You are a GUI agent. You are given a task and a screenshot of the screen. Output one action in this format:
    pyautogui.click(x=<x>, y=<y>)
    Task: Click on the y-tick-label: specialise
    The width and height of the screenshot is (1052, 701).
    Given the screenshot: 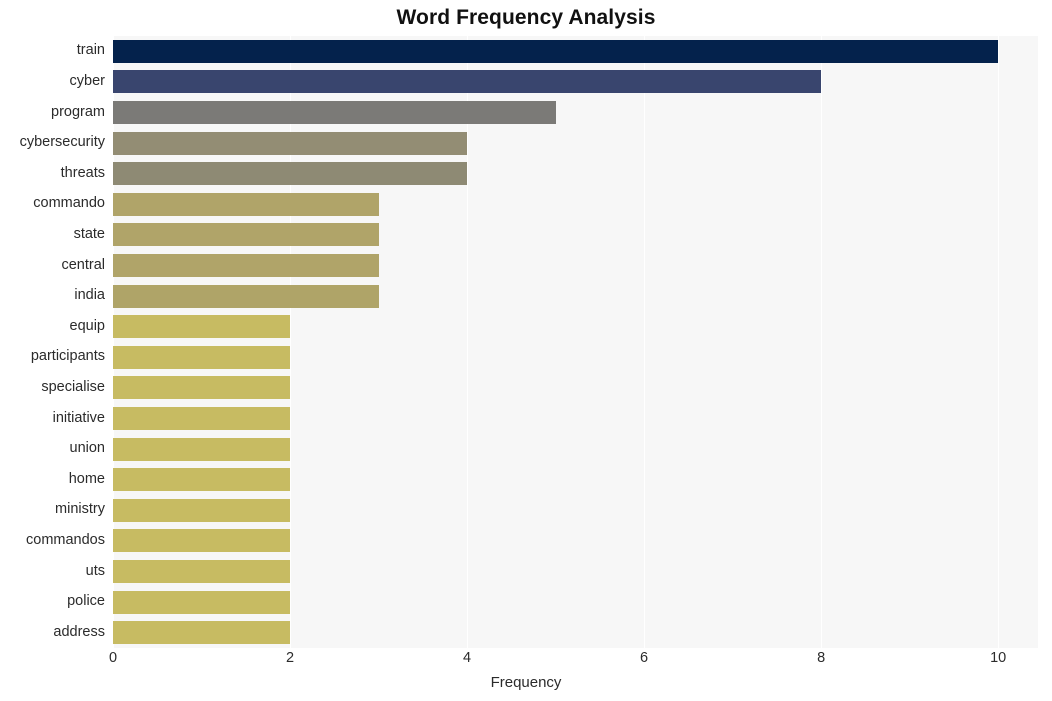 What is the action you would take?
    pyautogui.click(x=73, y=386)
    